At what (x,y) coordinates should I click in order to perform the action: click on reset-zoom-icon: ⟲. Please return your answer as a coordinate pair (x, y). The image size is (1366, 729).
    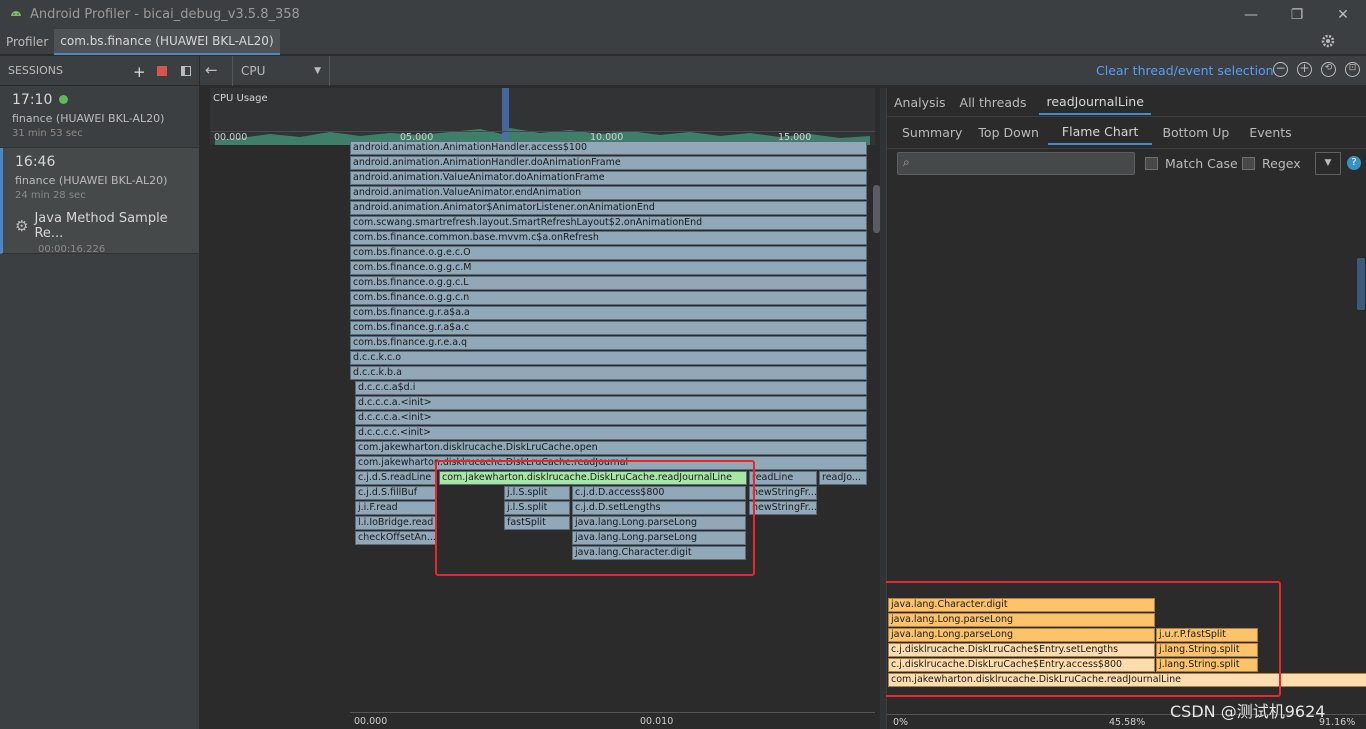
    Looking at the image, I should click on (1328, 69).